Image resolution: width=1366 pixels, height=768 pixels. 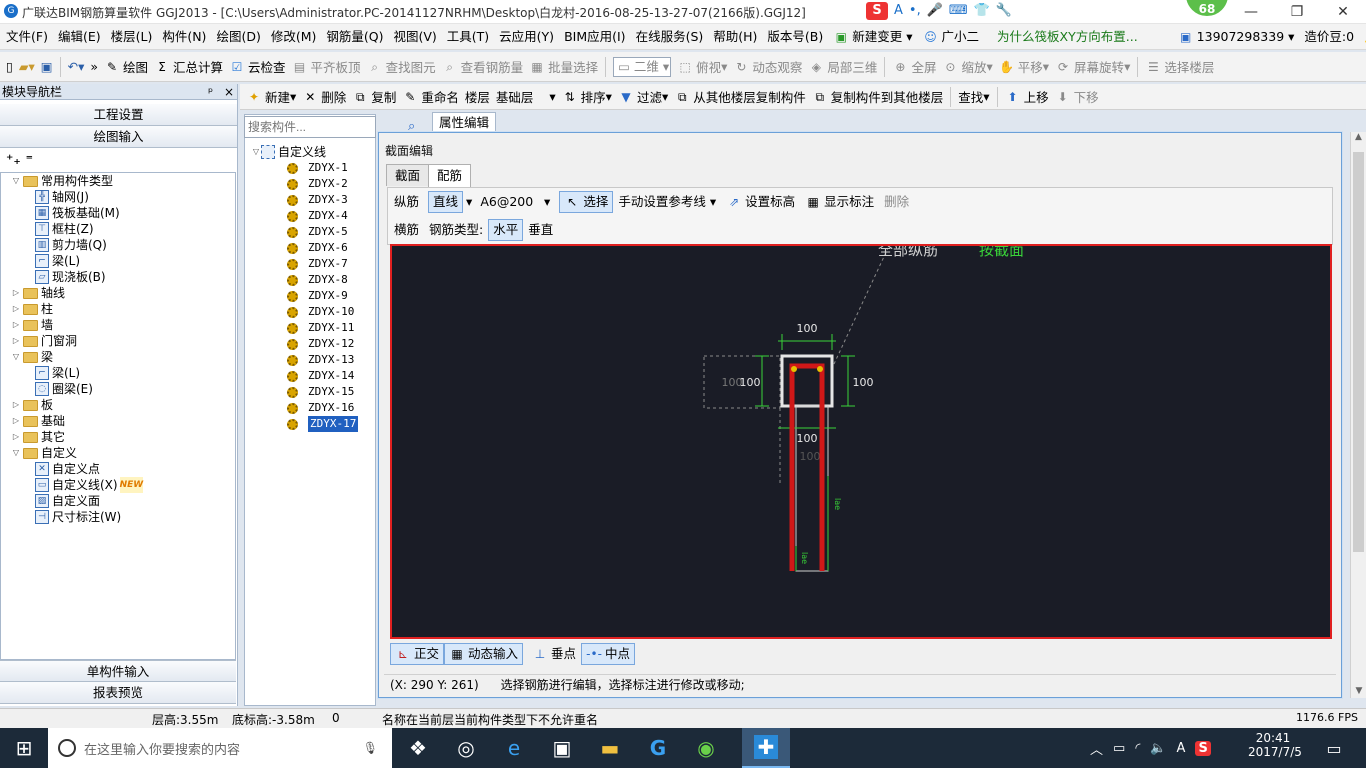 I want to click on batch-select-button: ▦ 批量选择, so click(x=563, y=67).